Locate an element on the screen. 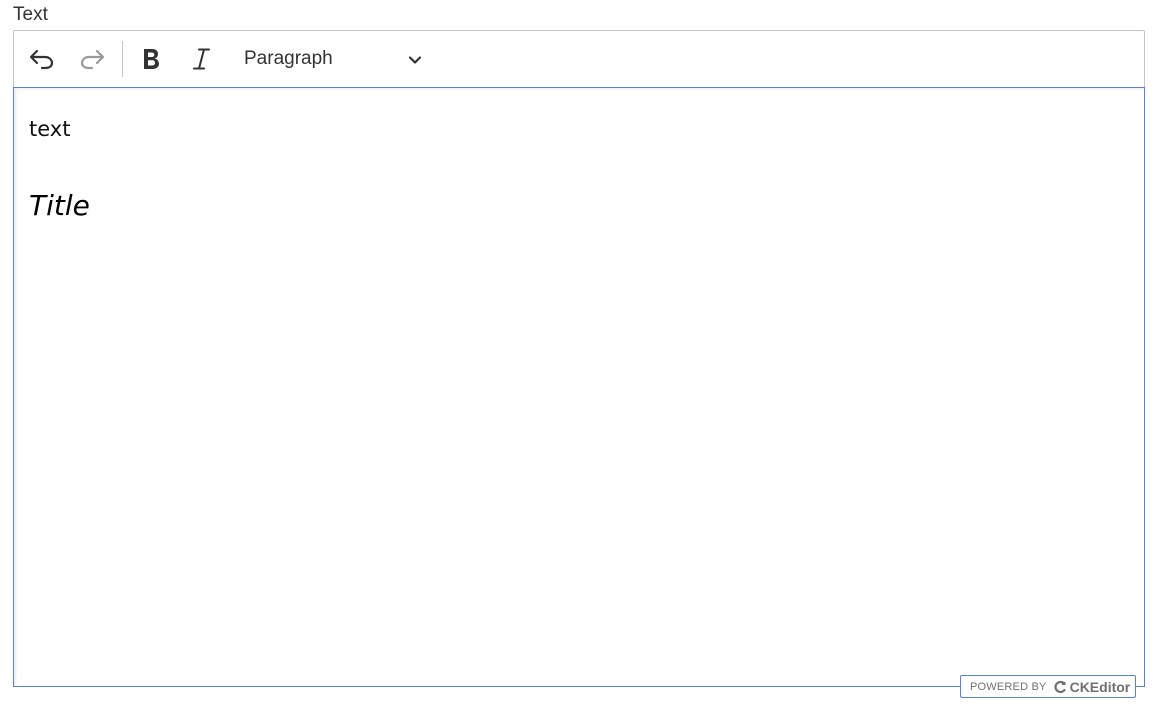 The height and width of the screenshot is (706, 1158). redo-icon is located at coordinates (92, 59).